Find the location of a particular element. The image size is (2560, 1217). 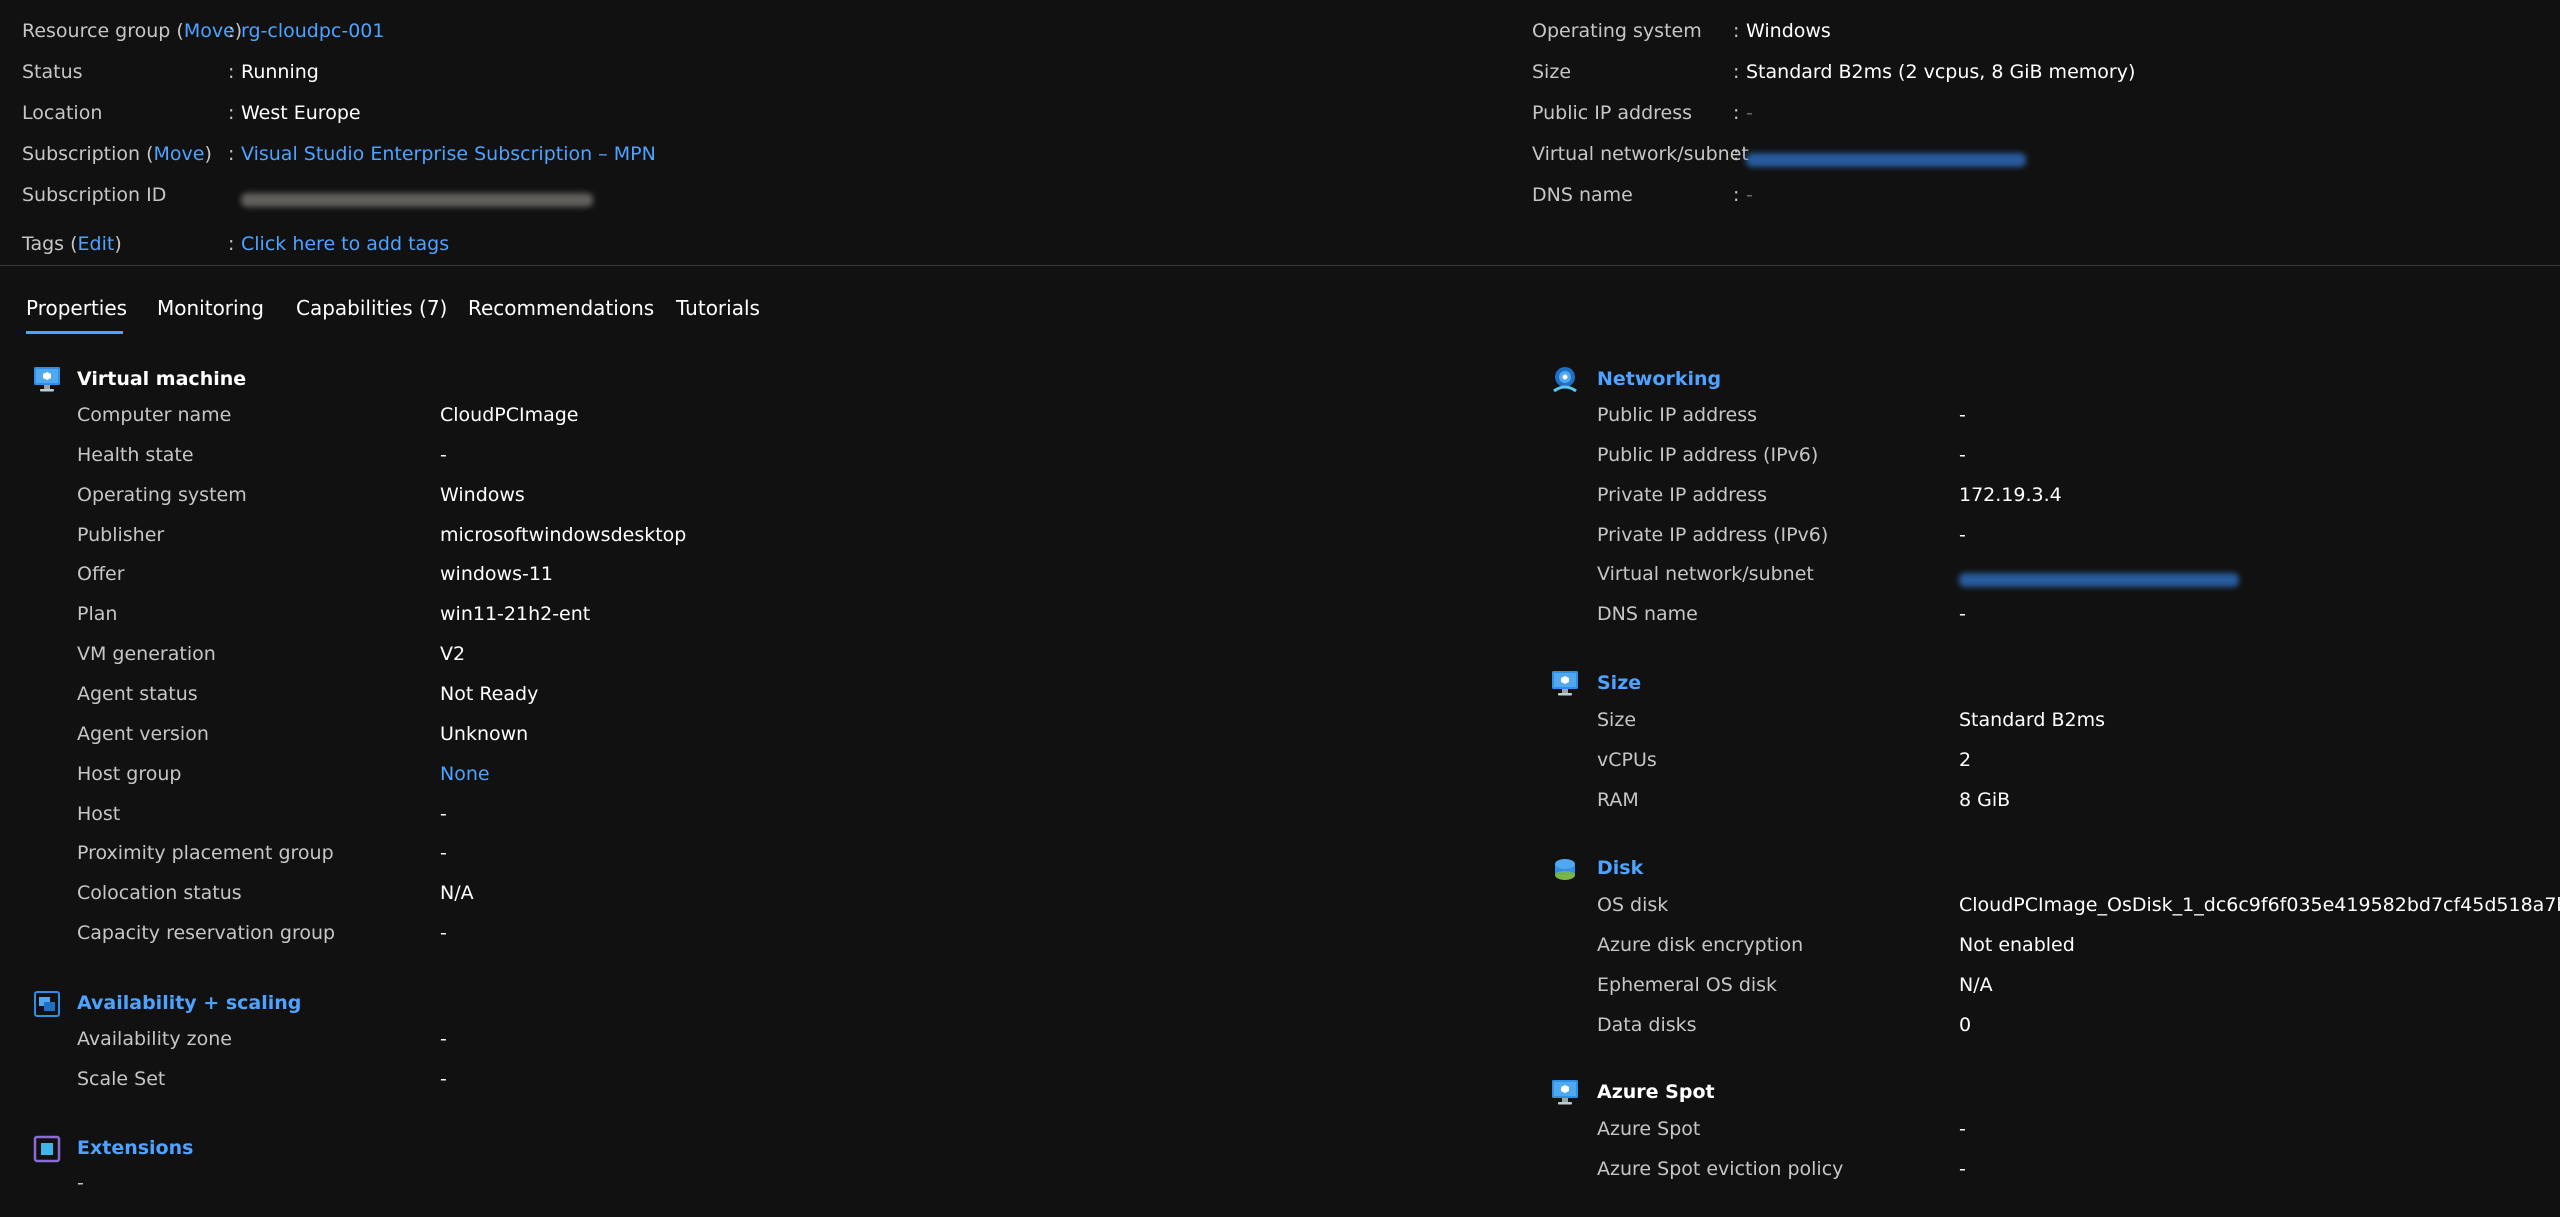

public-ip-label: Public IP address is located at coordinates (1612, 113).